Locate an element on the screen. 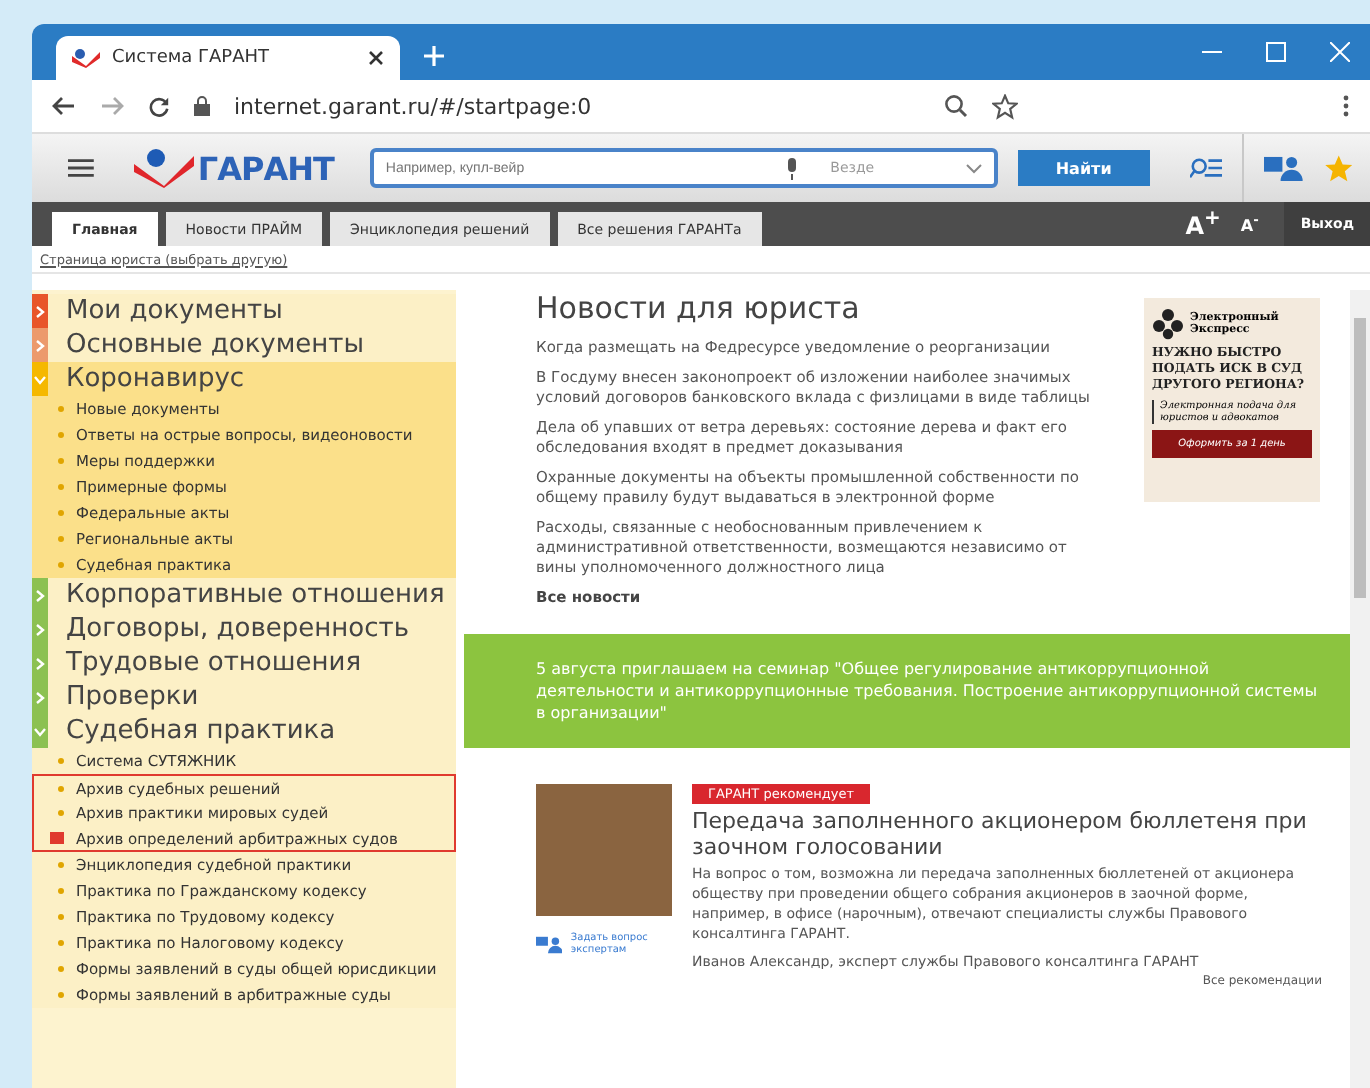 This screenshot has width=1370, height=1088. star-outline-icon is located at coordinates (1005, 106).